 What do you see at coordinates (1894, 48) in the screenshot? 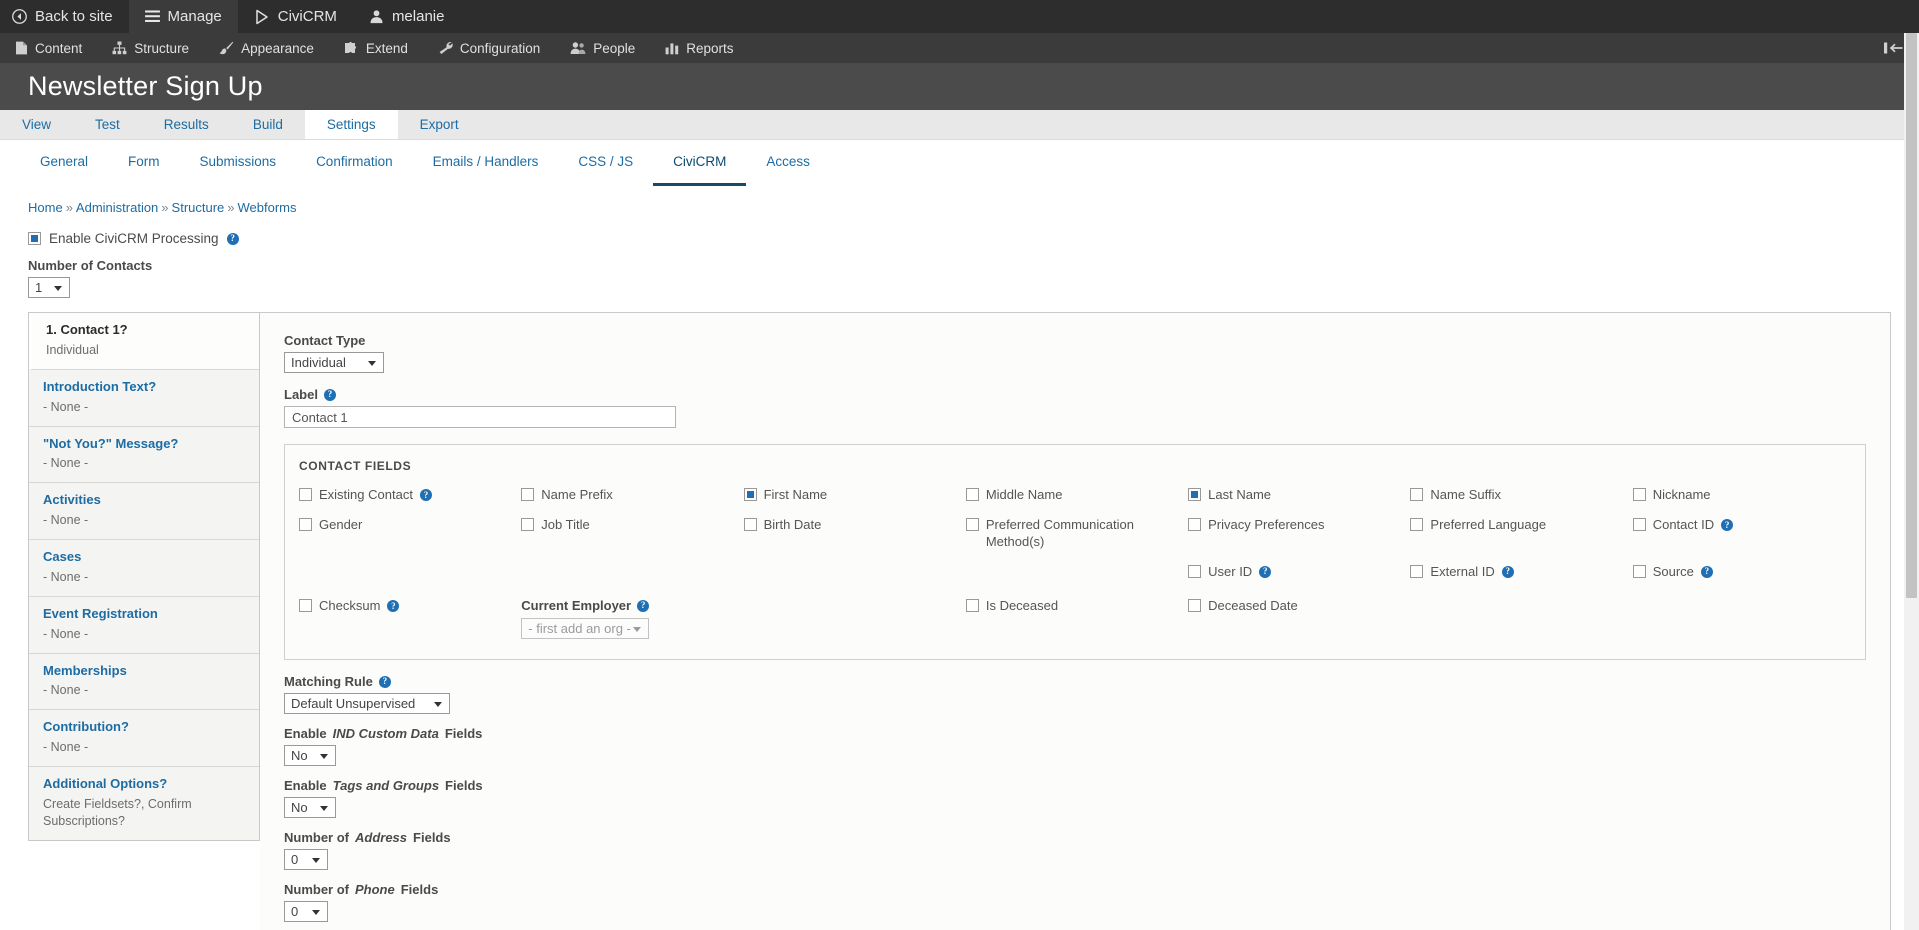
I see `collapse-toolbar-button` at bounding box center [1894, 48].